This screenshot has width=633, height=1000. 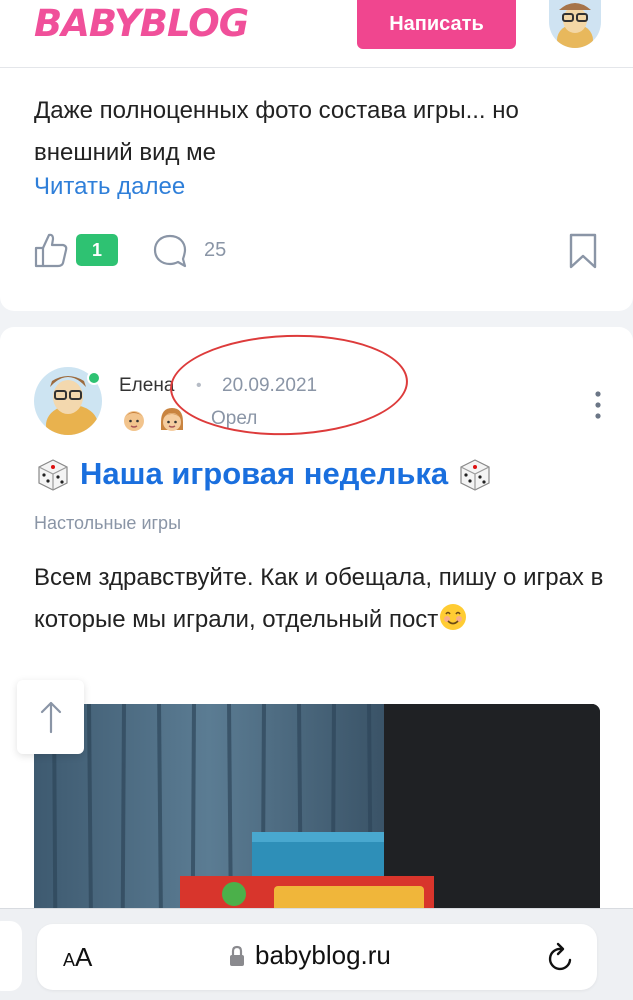 I want to click on comment-icon, so click(x=170, y=251).